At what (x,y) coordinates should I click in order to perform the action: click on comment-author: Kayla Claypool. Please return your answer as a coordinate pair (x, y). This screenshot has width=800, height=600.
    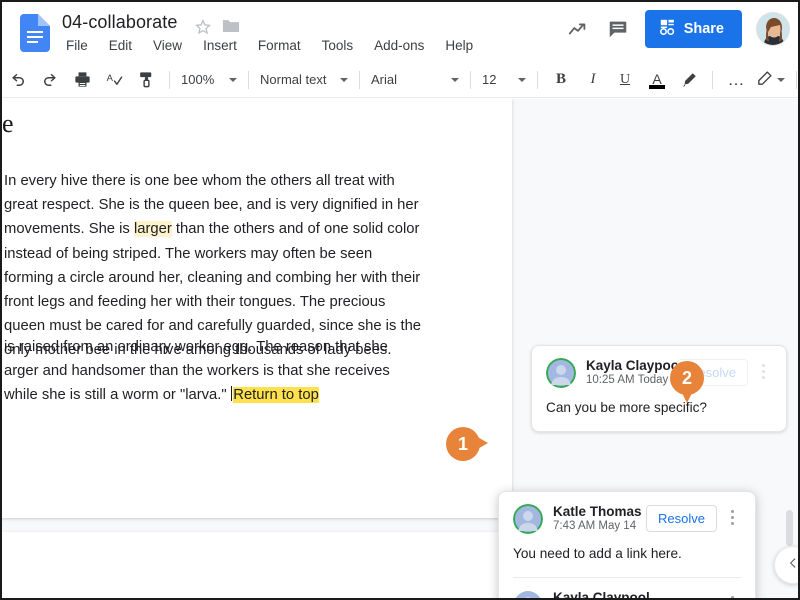
    Looking at the image, I should click on (632, 365).